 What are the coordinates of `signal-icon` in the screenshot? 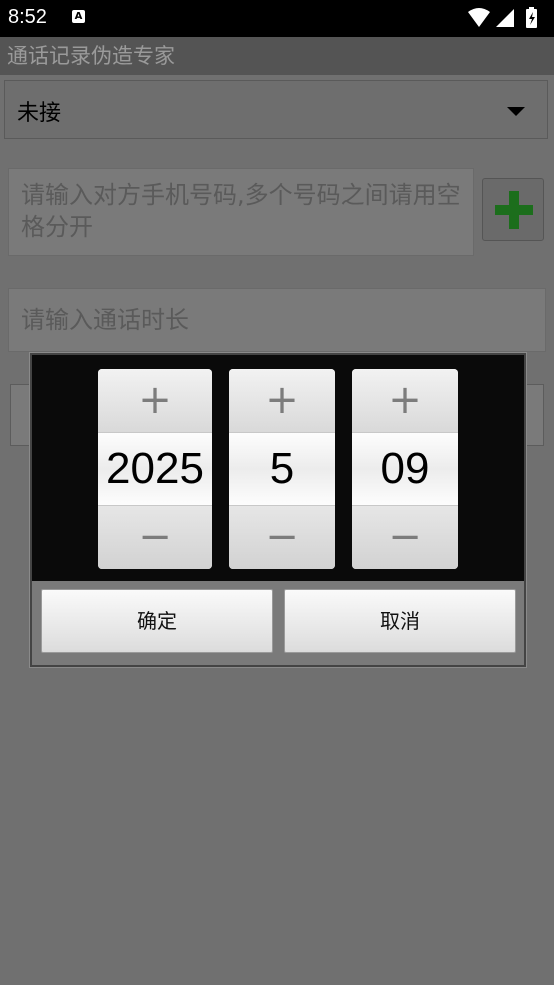 It's located at (505, 18).